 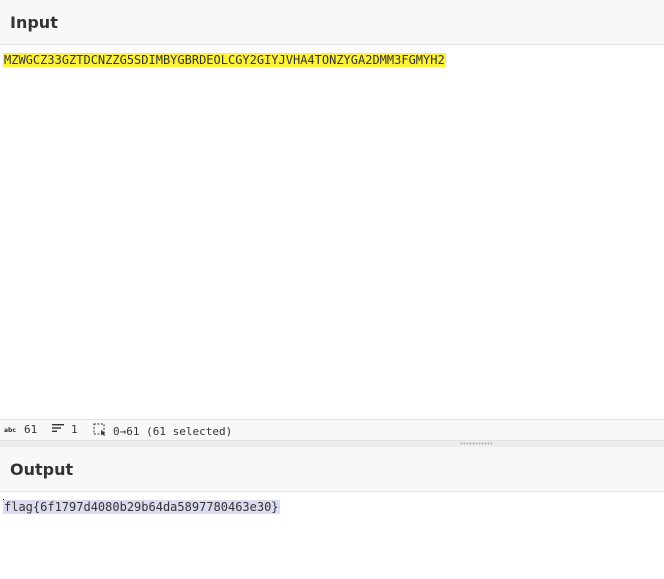 What do you see at coordinates (332, 469) in the screenshot?
I see `output-header: Output` at bounding box center [332, 469].